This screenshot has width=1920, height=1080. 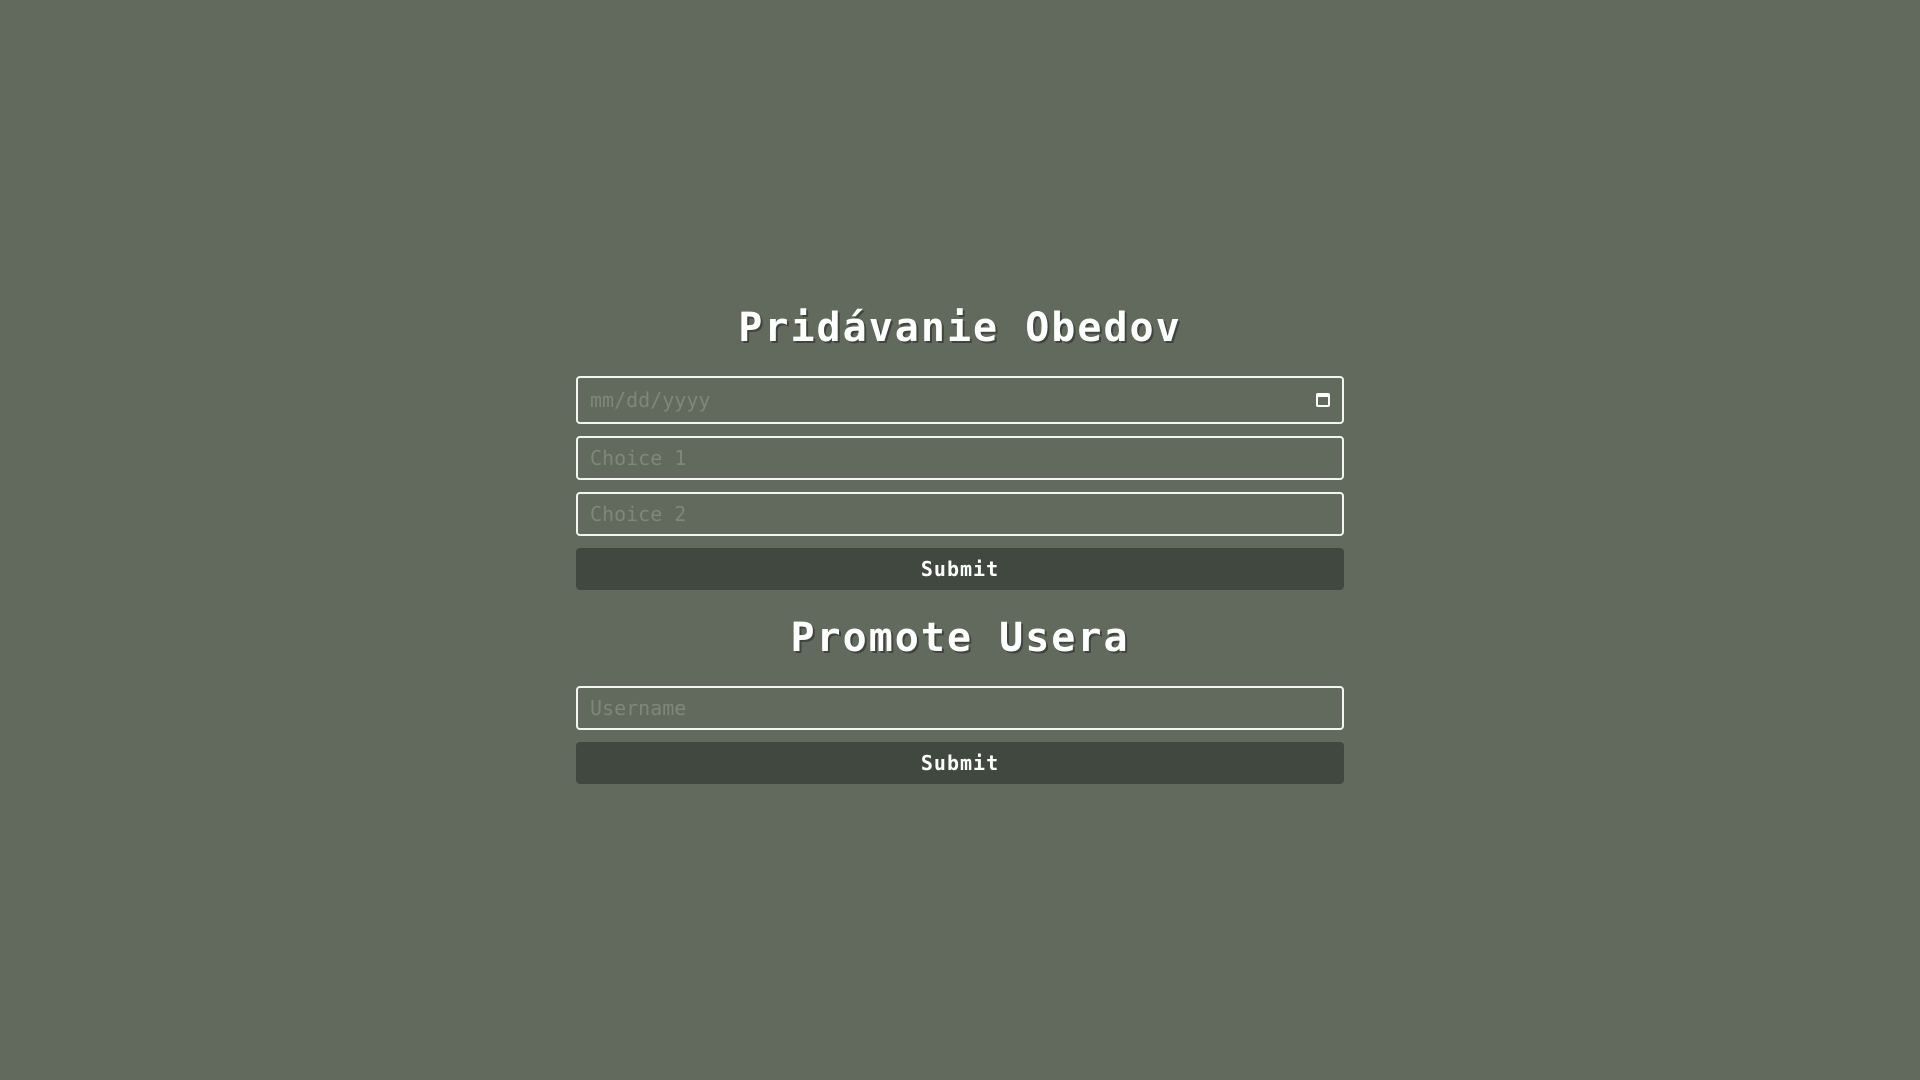 I want to click on username-field, so click(x=960, y=708).